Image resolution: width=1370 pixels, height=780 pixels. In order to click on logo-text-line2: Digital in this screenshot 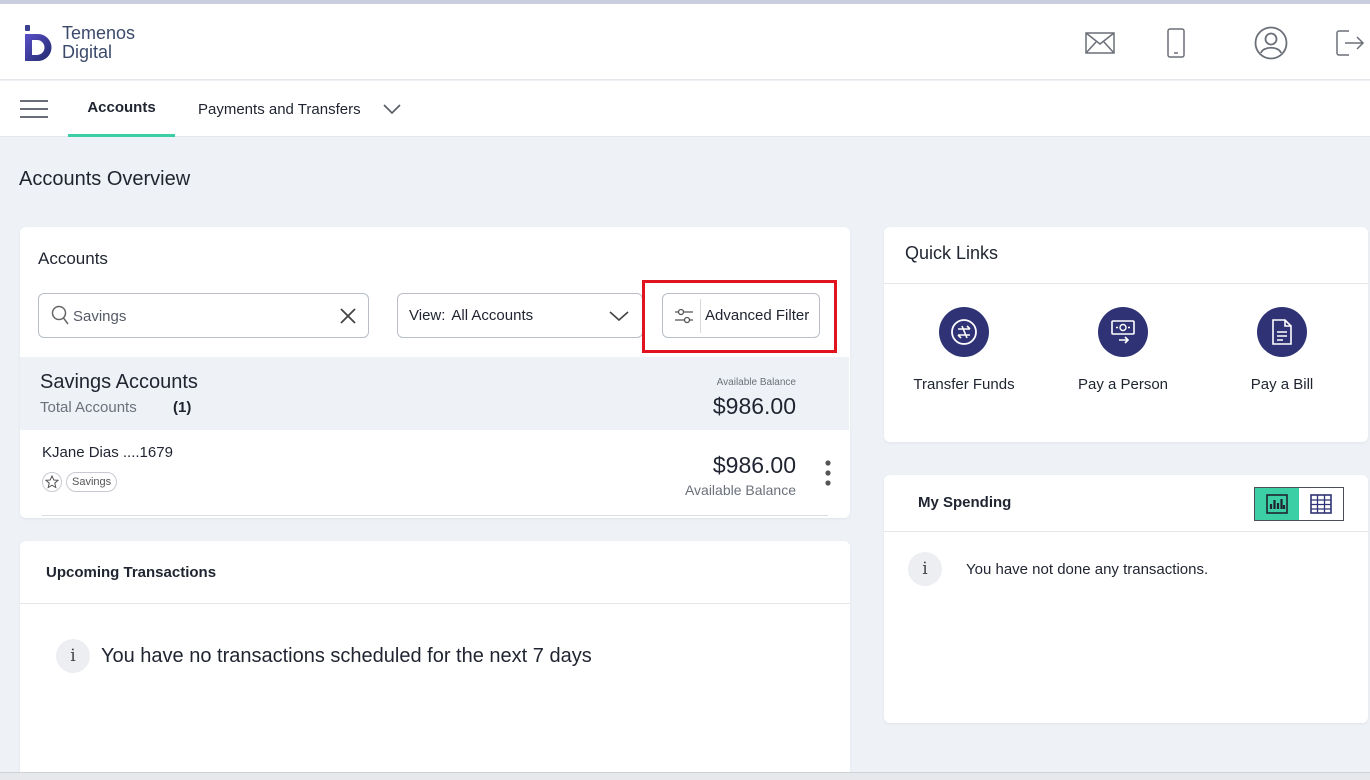, I will do `click(87, 52)`.